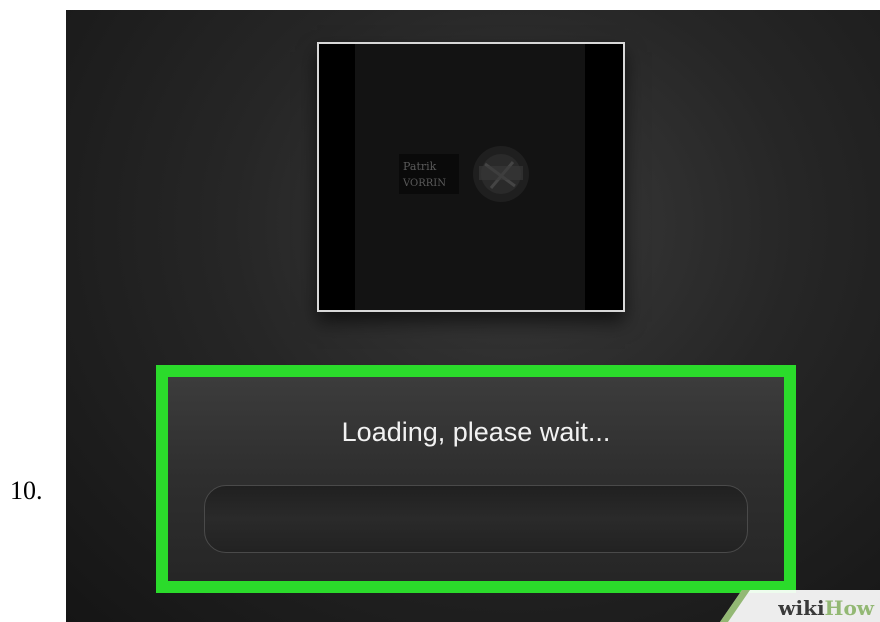 The height and width of the screenshot is (622, 880). Describe the element at coordinates (464, 174) in the screenshot. I see `album-logo: Patrik VORRIN` at that location.